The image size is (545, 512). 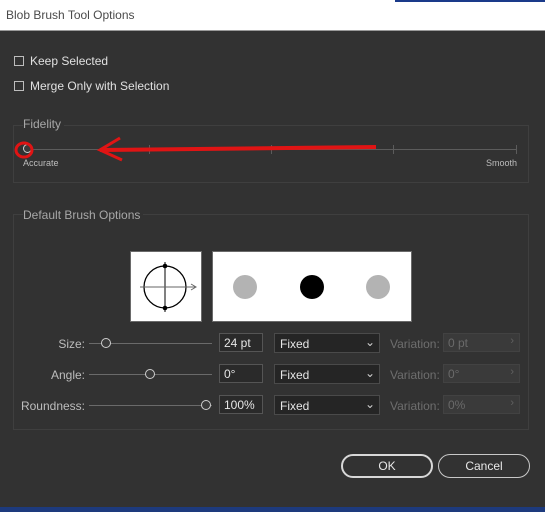 What do you see at coordinates (52, 406) in the screenshot?
I see `roundness-label: Roundness:` at bounding box center [52, 406].